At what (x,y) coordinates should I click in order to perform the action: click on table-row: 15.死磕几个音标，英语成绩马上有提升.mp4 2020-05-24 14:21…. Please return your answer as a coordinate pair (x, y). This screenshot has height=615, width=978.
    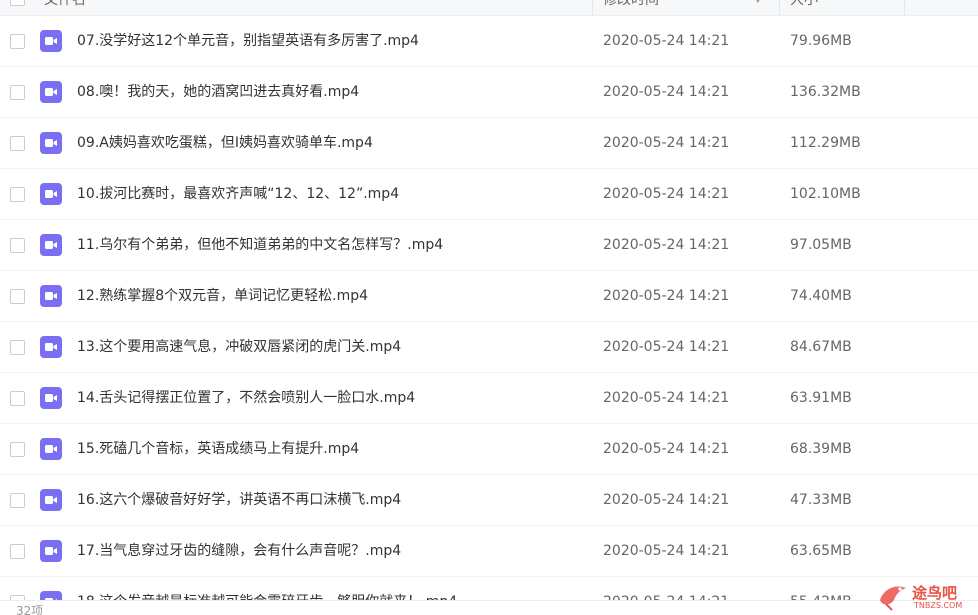
    Looking at the image, I should click on (489, 449).